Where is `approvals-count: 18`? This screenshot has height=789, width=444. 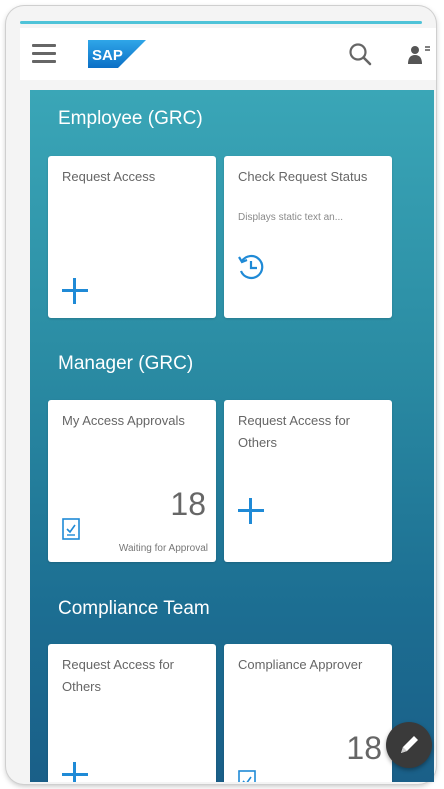
approvals-count: 18 is located at coordinates (188, 504).